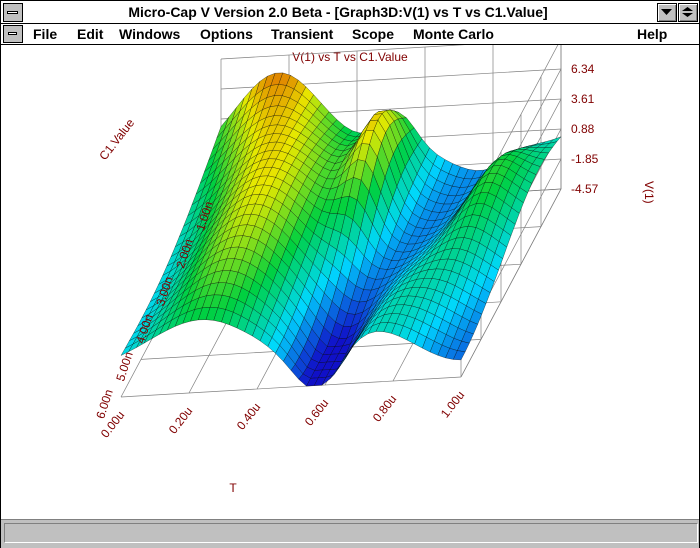 The width and height of the screenshot is (700, 548). I want to click on chart-title: V(1) vs T vs C1.Value, so click(350, 57).